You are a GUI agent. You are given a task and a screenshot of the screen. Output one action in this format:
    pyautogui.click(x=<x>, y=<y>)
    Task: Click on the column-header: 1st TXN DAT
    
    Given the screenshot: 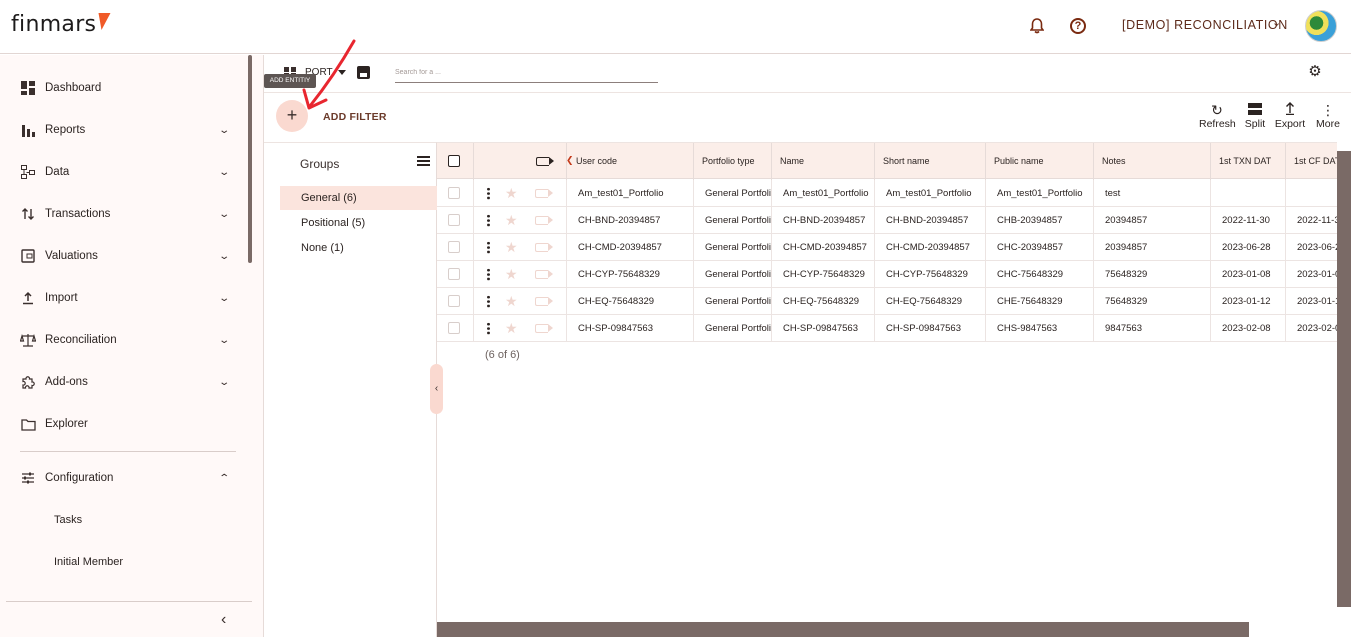 What is the action you would take?
    pyautogui.click(x=1247, y=161)
    